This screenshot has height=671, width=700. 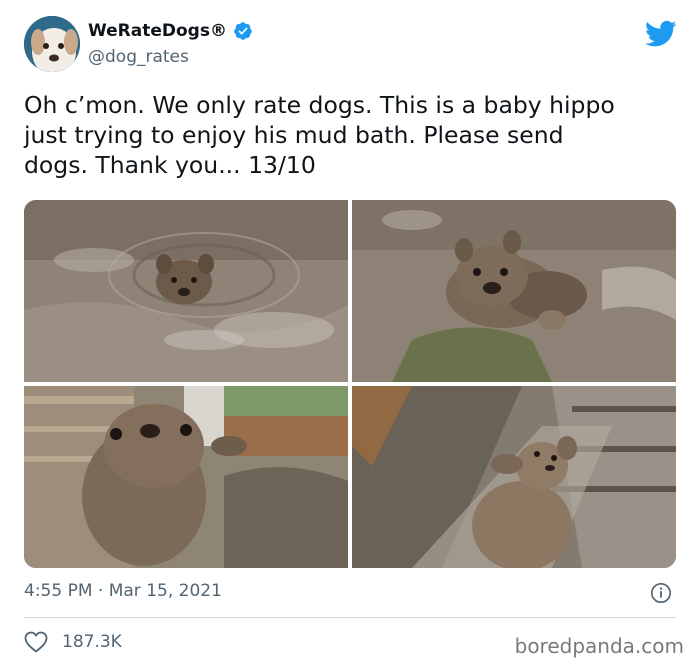 I want to click on divider, so click(x=350, y=617).